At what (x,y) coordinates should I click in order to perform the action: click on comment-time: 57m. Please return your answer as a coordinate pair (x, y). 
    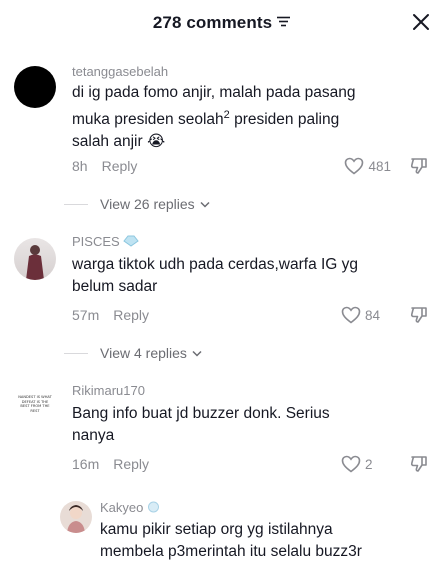
    Looking at the image, I should click on (86, 315).